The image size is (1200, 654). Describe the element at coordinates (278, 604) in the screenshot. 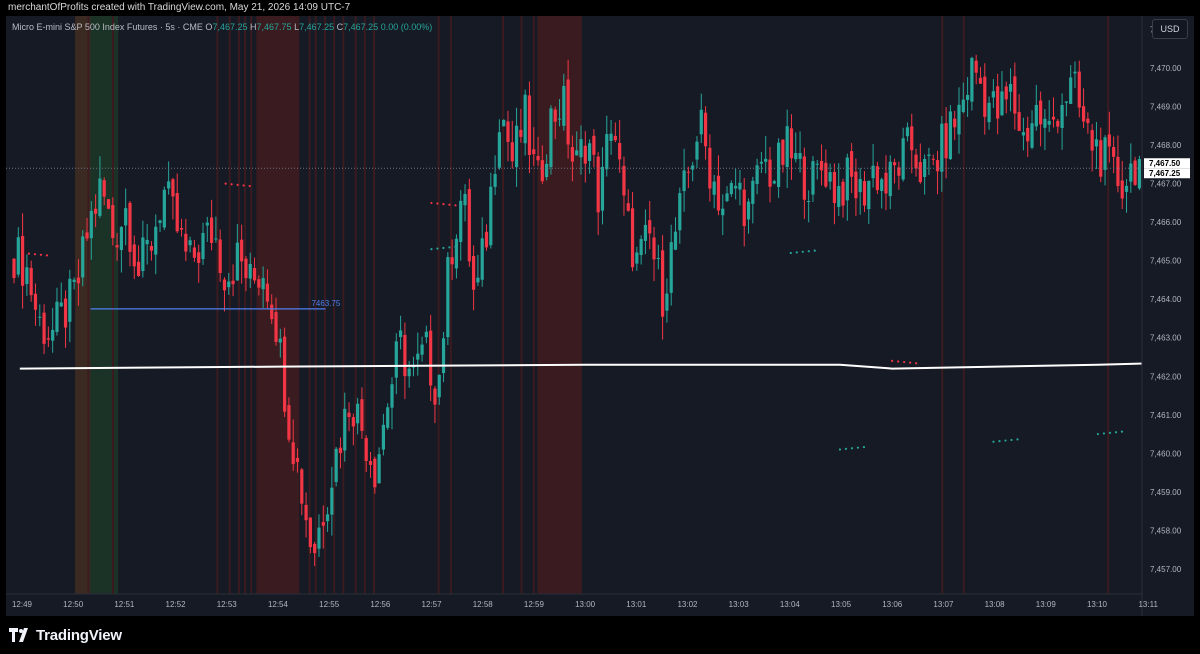

I see `time-tick-label: 12:54` at that location.